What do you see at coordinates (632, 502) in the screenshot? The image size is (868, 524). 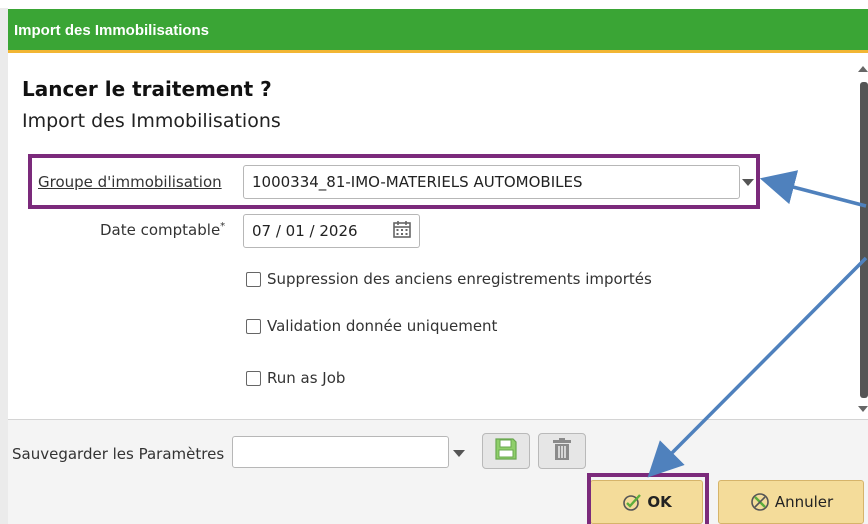 I see `check-circle-icon` at bounding box center [632, 502].